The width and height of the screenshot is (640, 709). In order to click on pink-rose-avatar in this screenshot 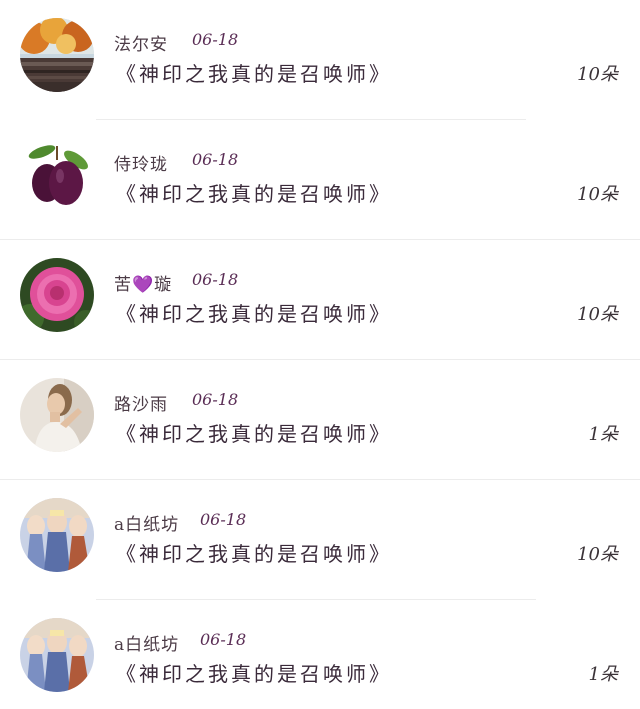, I will do `click(57, 295)`.